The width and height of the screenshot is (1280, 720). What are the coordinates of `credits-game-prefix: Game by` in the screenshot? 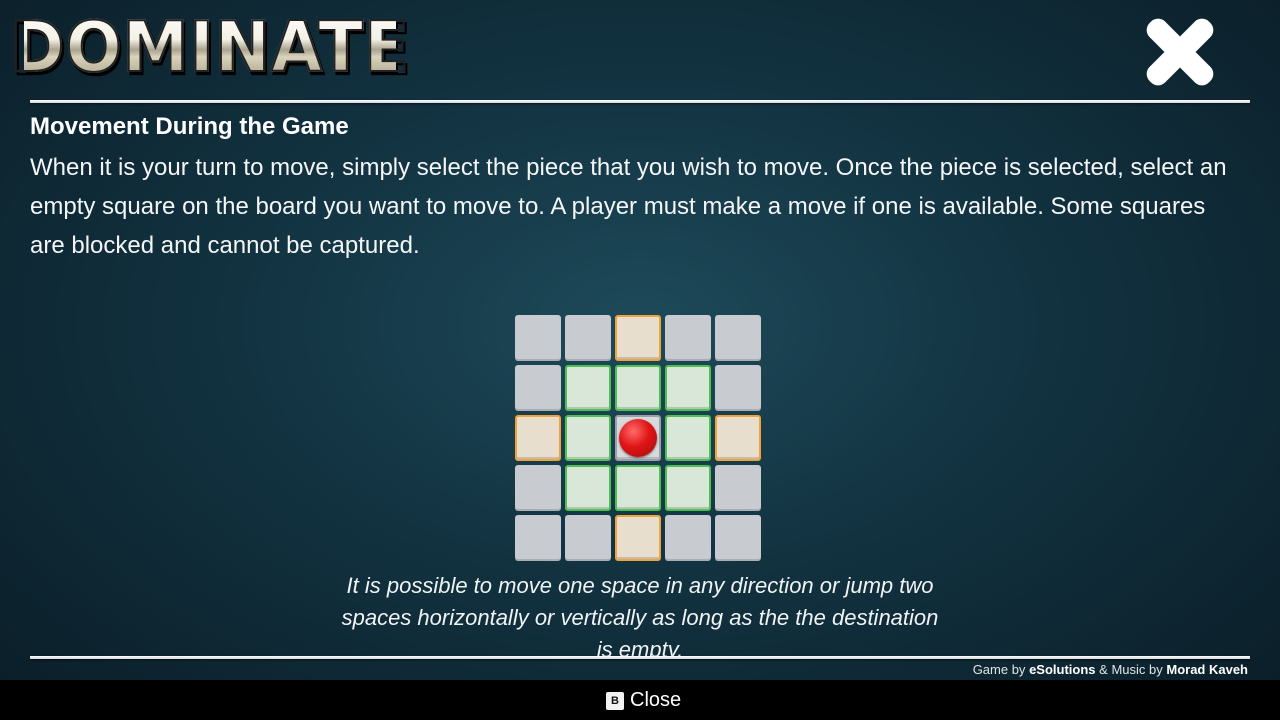 It's located at (999, 669).